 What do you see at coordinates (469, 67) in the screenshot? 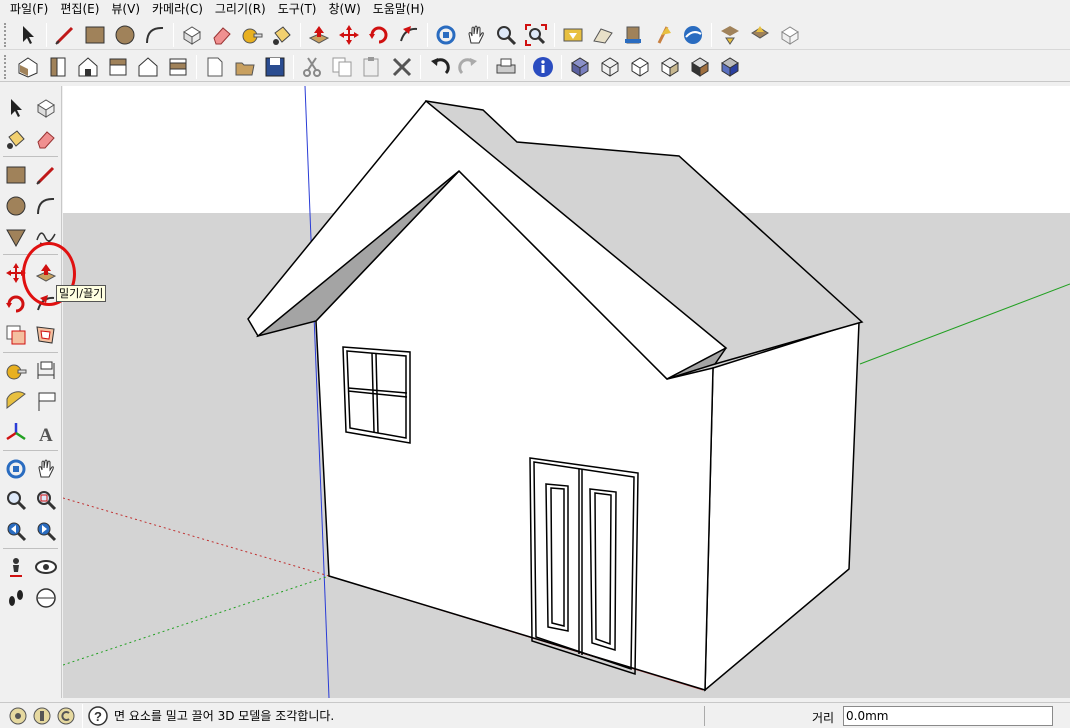
I see `redo-icon` at bounding box center [469, 67].